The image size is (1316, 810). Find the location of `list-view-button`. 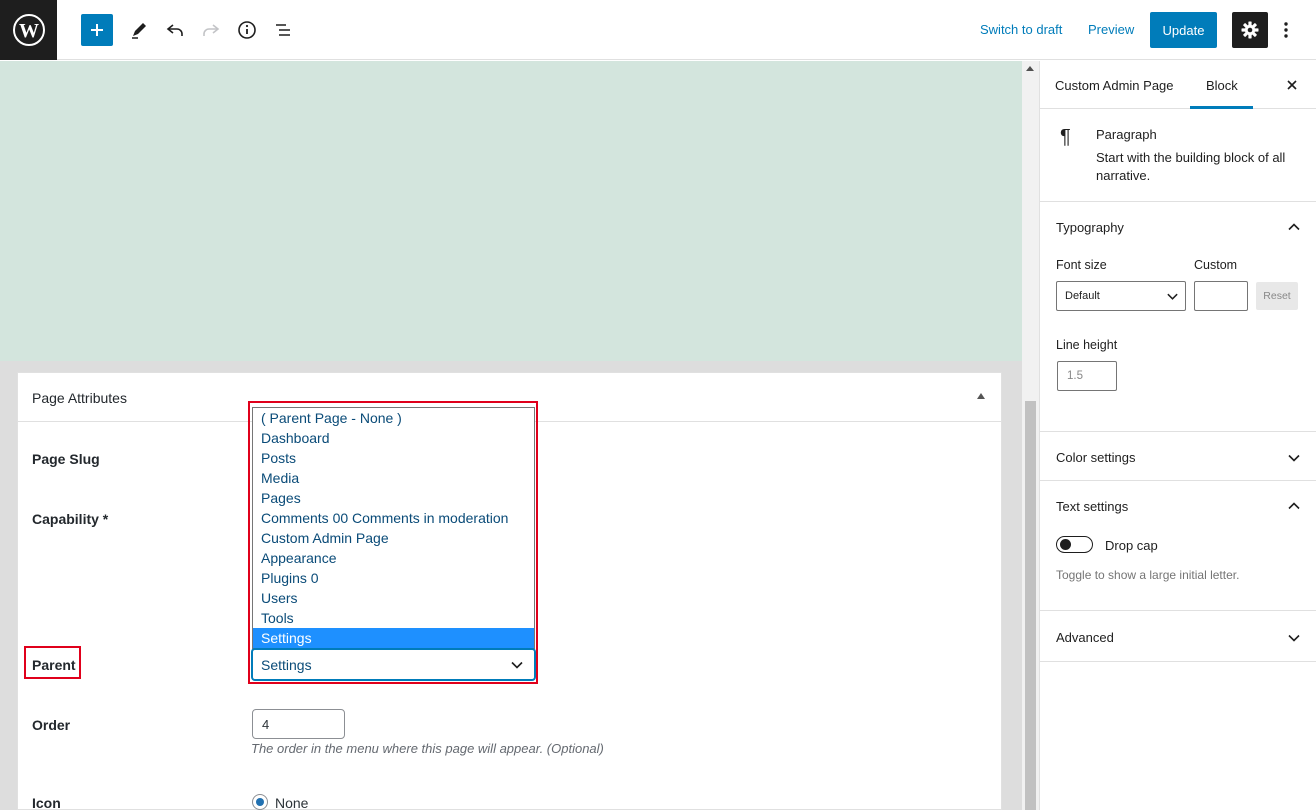

list-view-button is located at coordinates (283, 30).